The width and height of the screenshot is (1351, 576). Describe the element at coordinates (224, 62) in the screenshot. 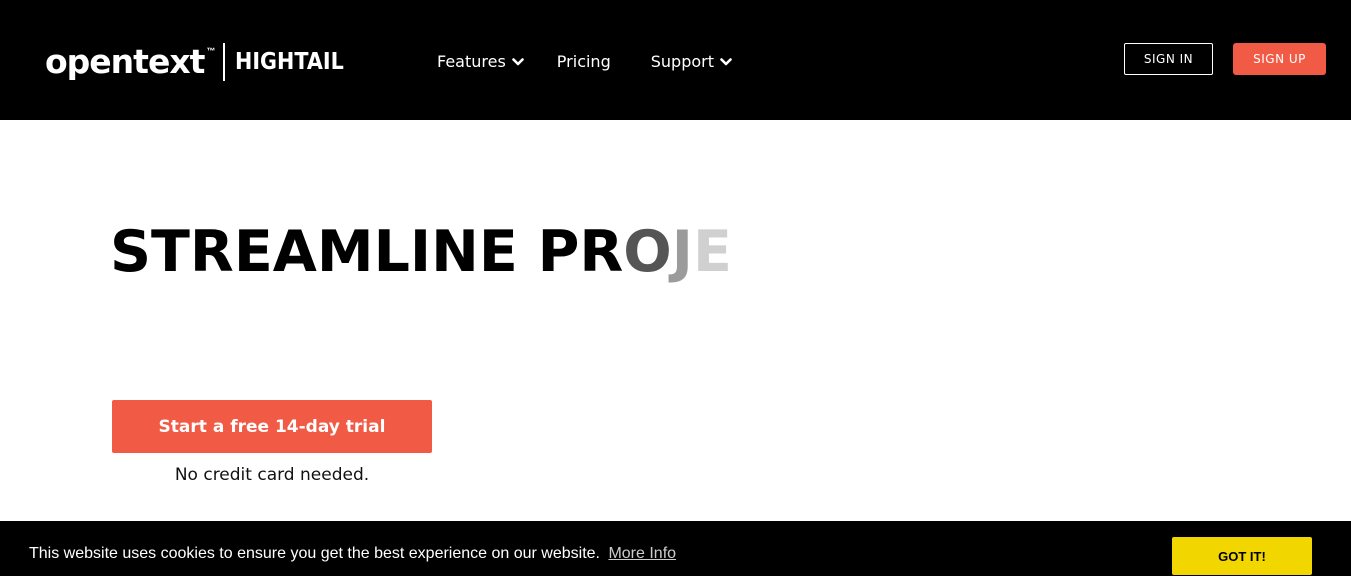

I see `logo-divider` at that location.